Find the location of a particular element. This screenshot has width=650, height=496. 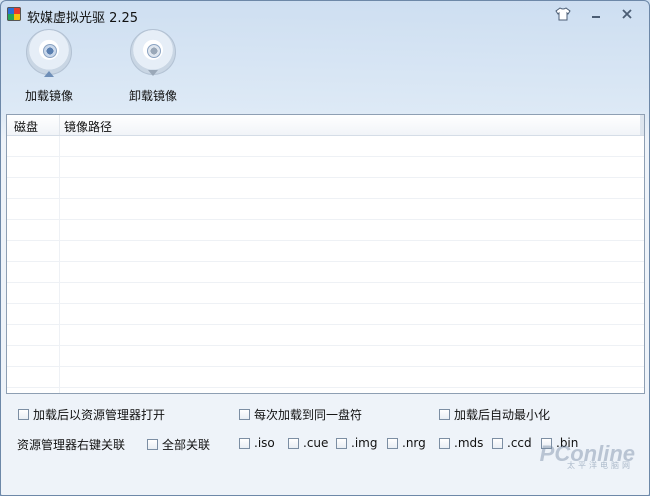

ext-mds-checkbox: .mds is located at coordinates (461, 443).